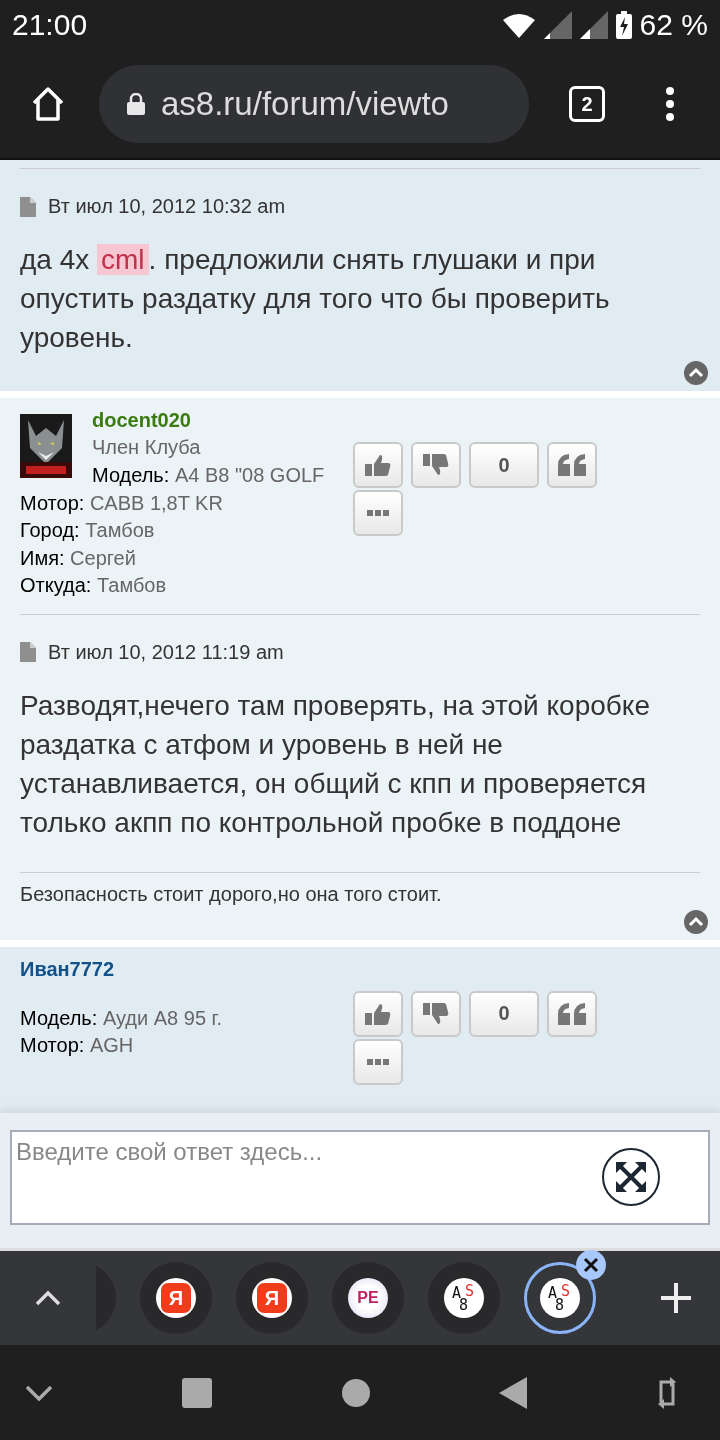  I want to click on new-tab-icon, so click(676, 1298).